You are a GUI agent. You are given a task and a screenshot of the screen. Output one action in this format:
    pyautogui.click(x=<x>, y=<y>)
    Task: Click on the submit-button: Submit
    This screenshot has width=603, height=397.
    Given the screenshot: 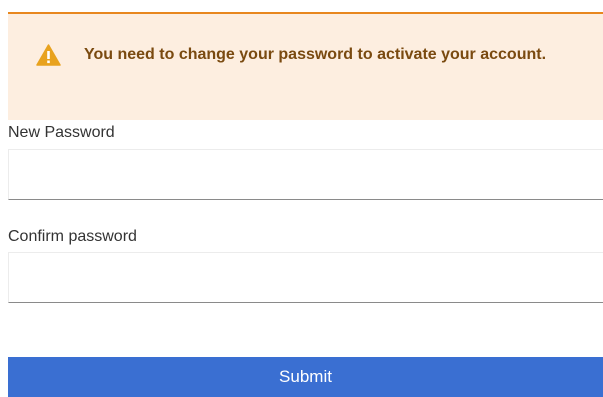 What is the action you would take?
    pyautogui.click(x=305, y=377)
    